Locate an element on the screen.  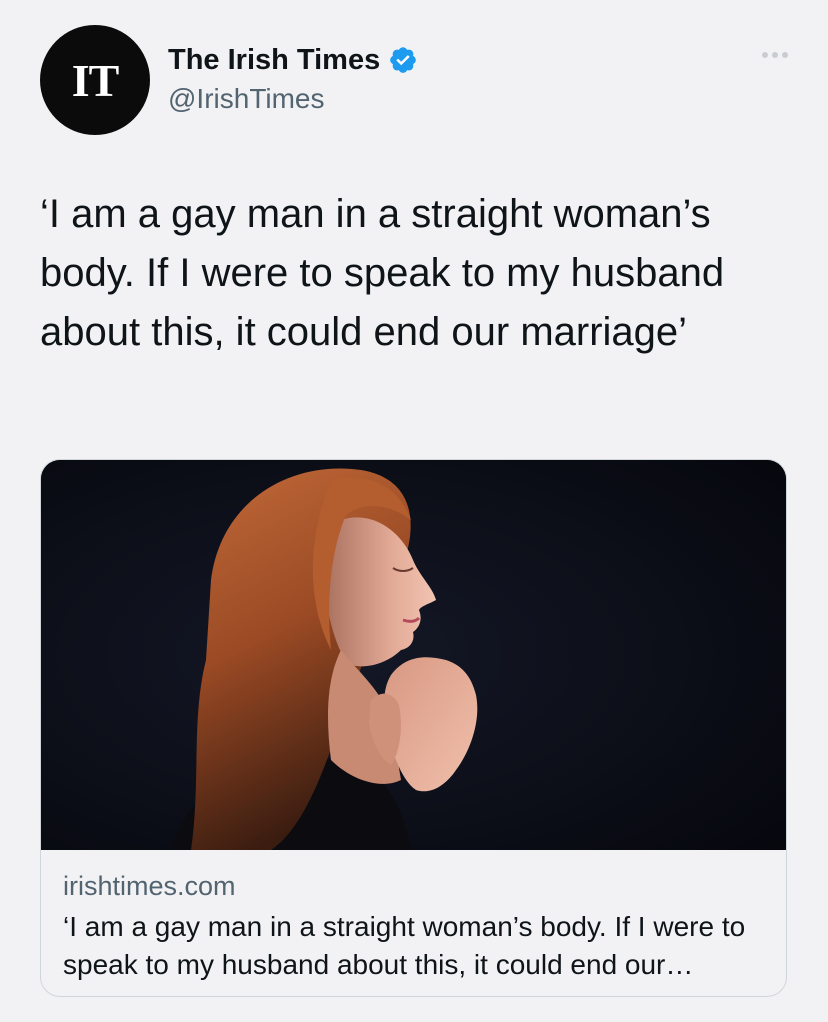
name-row: The Irish Times is located at coordinates (293, 60).